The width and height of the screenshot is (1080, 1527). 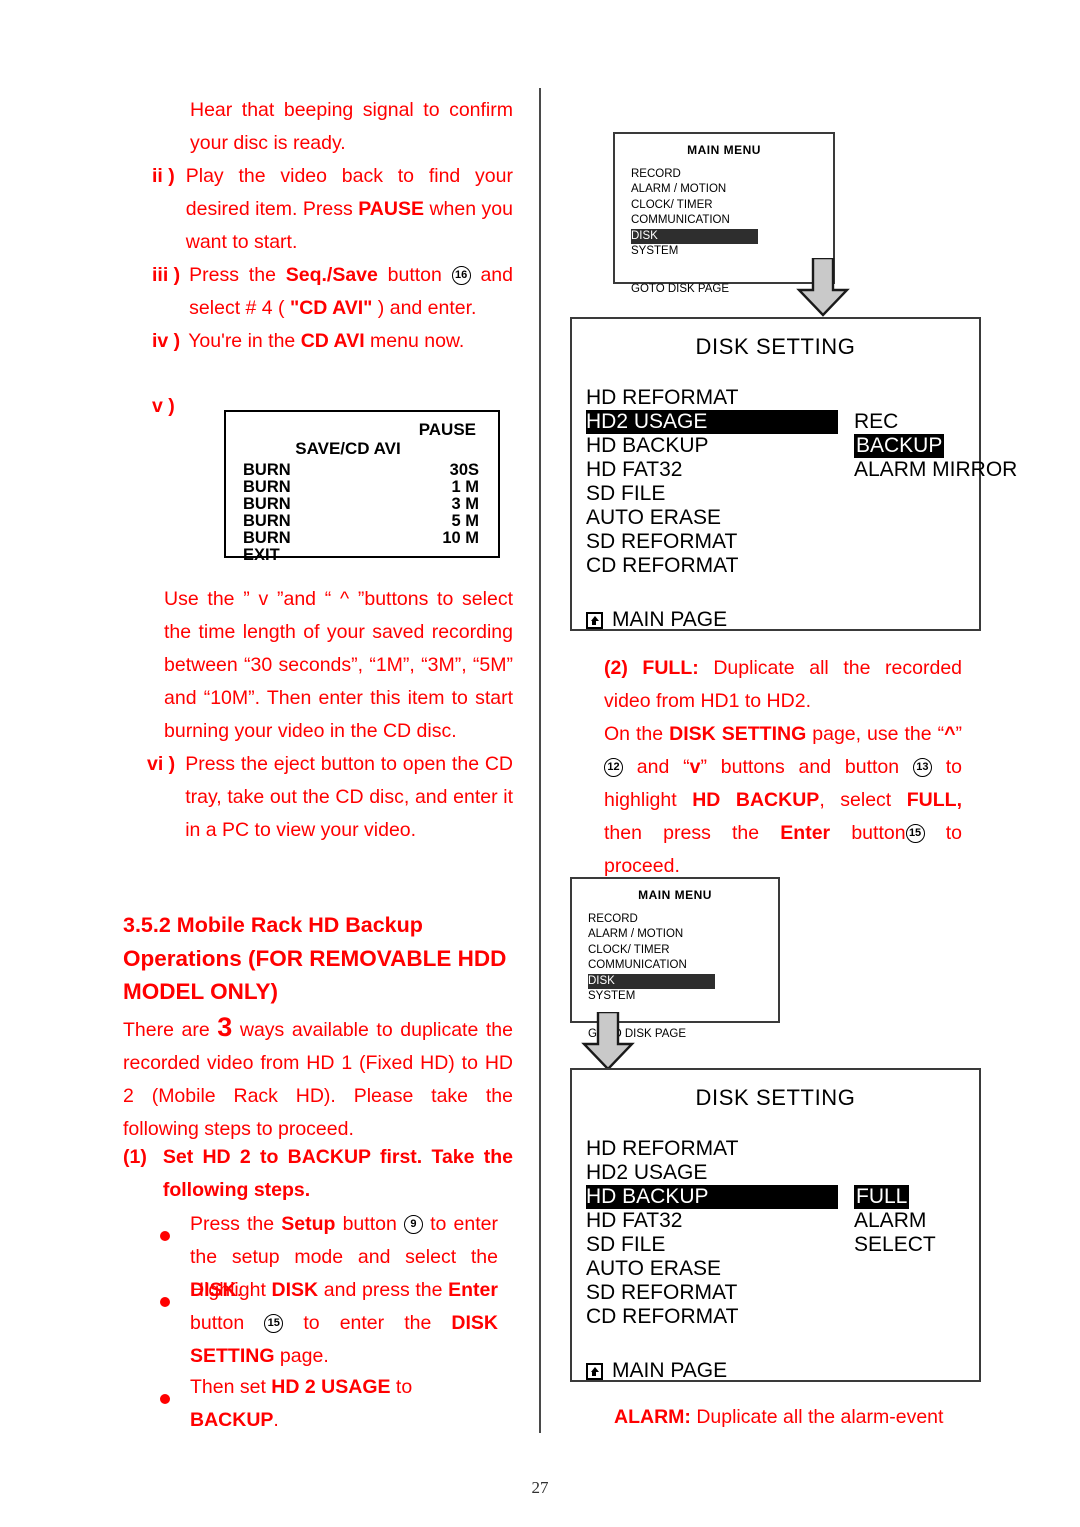 What do you see at coordinates (361, 521) in the screenshot?
I see `osd-burn-row: BURN 5 M` at bounding box center [361, 521].